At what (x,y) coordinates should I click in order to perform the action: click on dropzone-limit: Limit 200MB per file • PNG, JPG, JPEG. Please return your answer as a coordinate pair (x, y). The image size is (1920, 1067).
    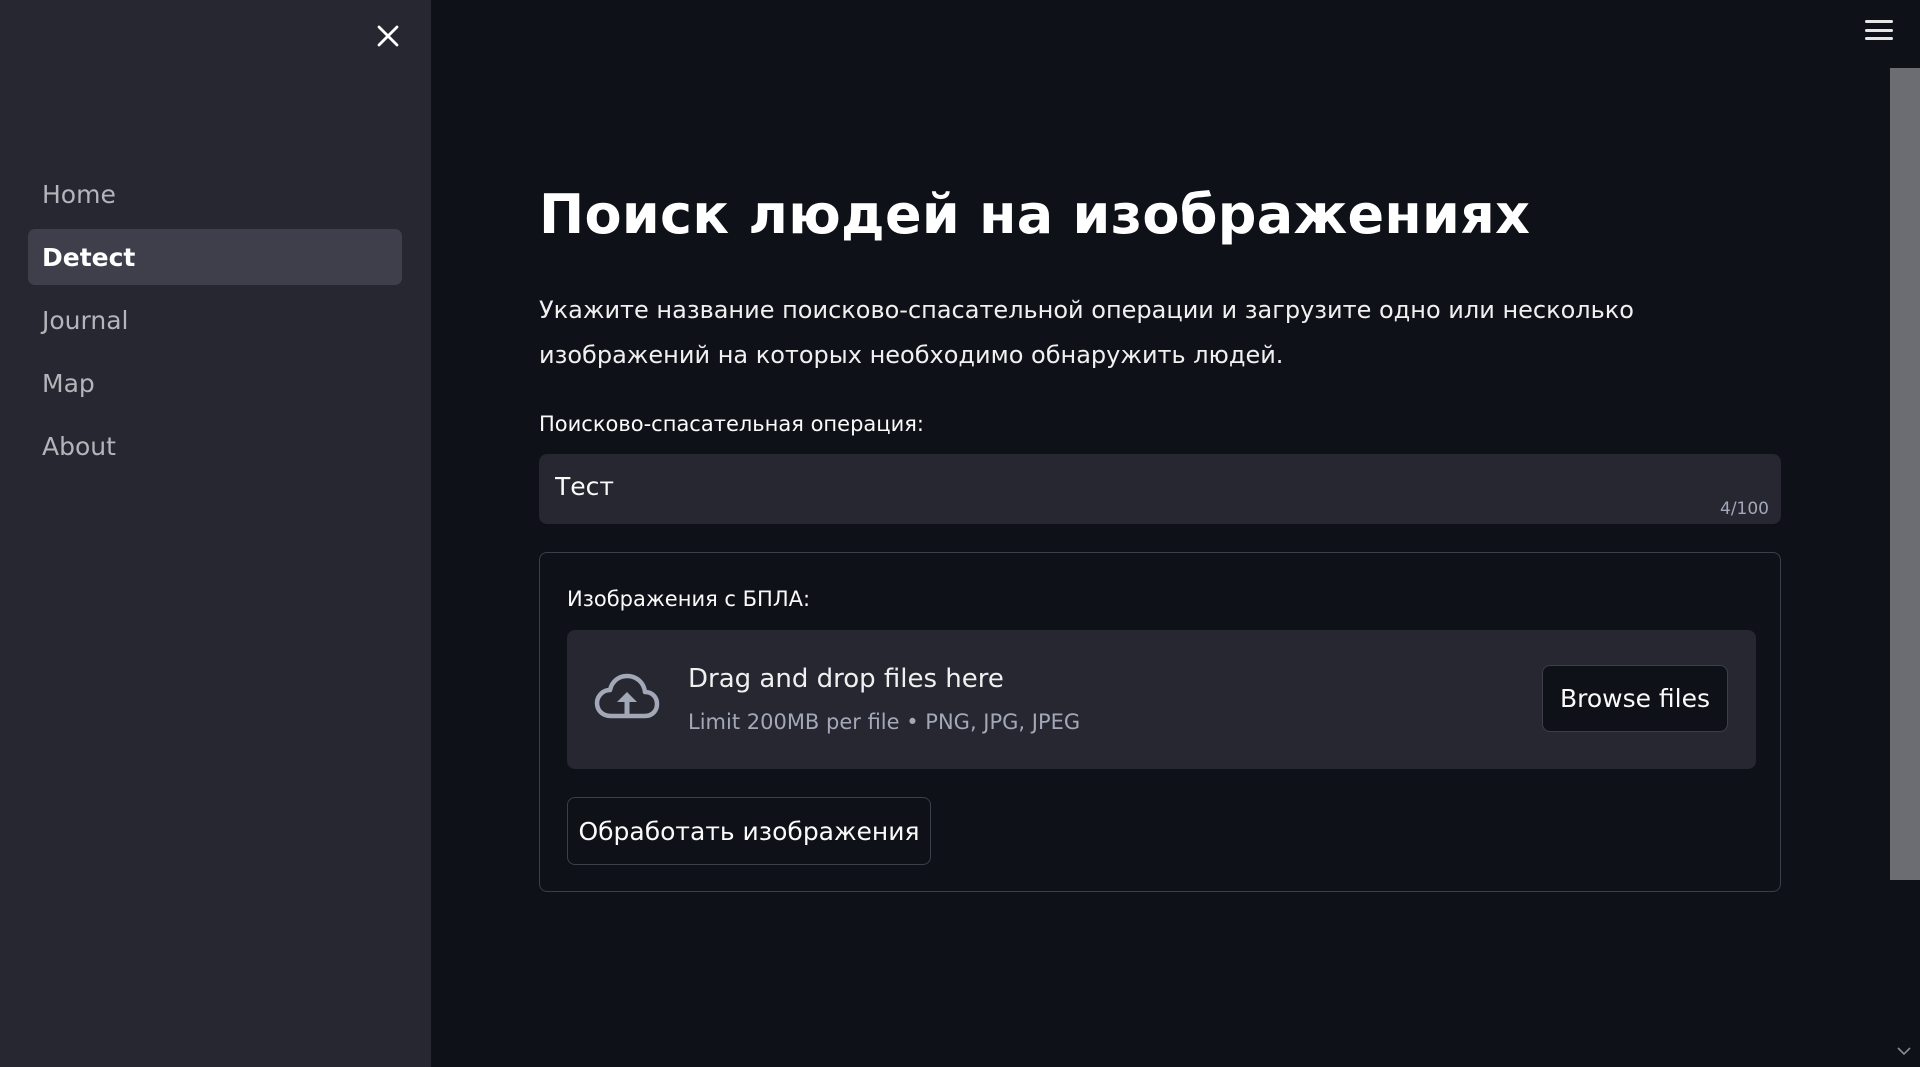
    Looking at the image, I should click on (884, 722).